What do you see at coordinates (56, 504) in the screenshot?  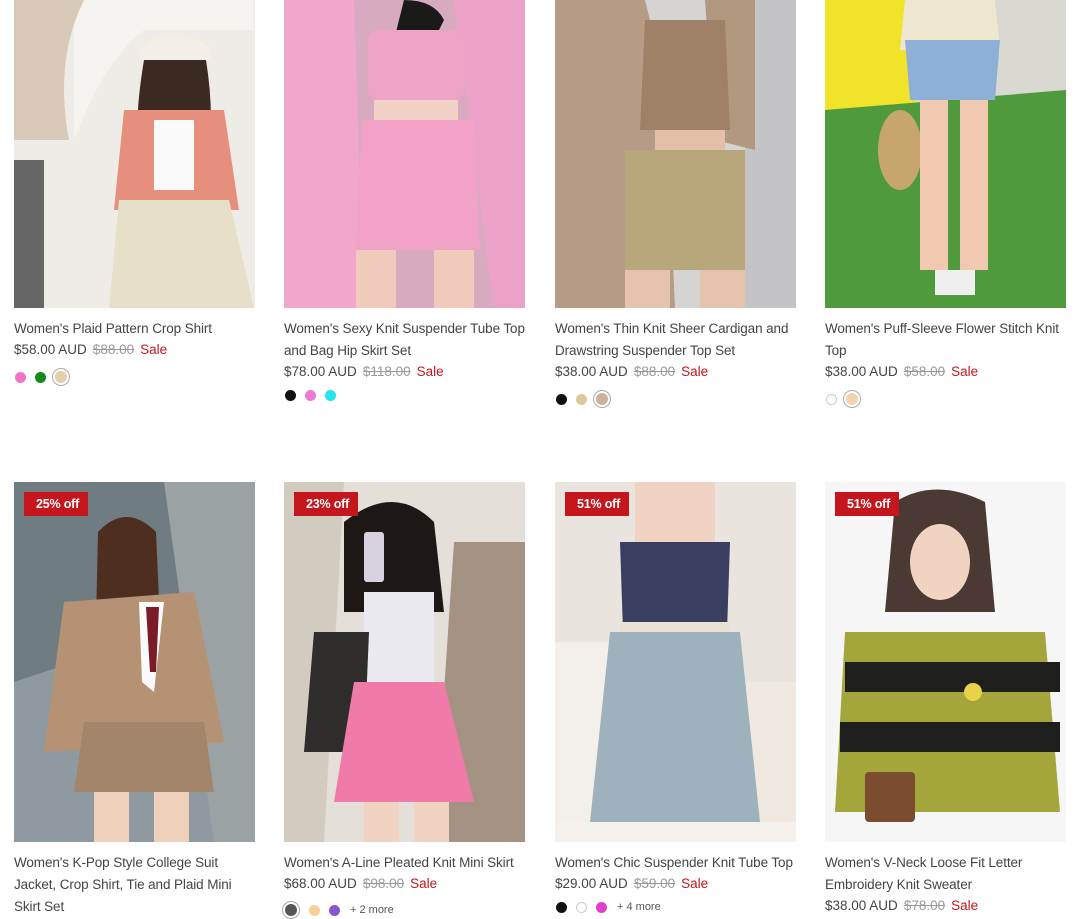 I see `discount-badge: 25% off` at bounding box center [56, 504].